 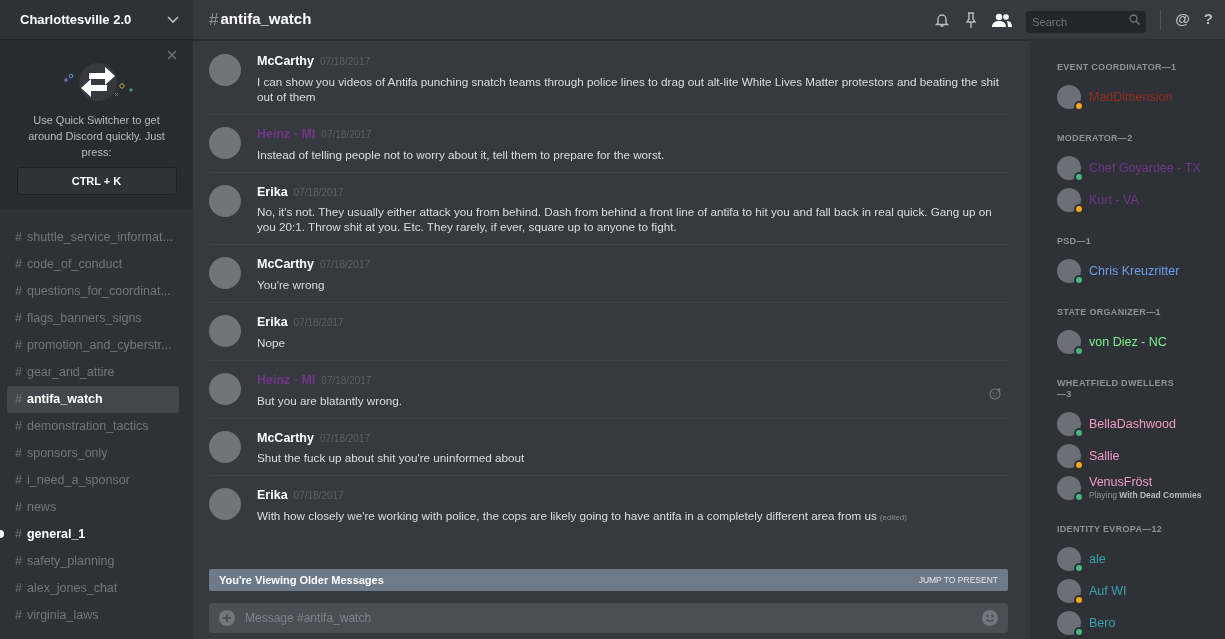 What do you see at coordinates (1141, 591) in the screenshot?
I see `member-item: Auf WI` at bounding box center [1141, 591].